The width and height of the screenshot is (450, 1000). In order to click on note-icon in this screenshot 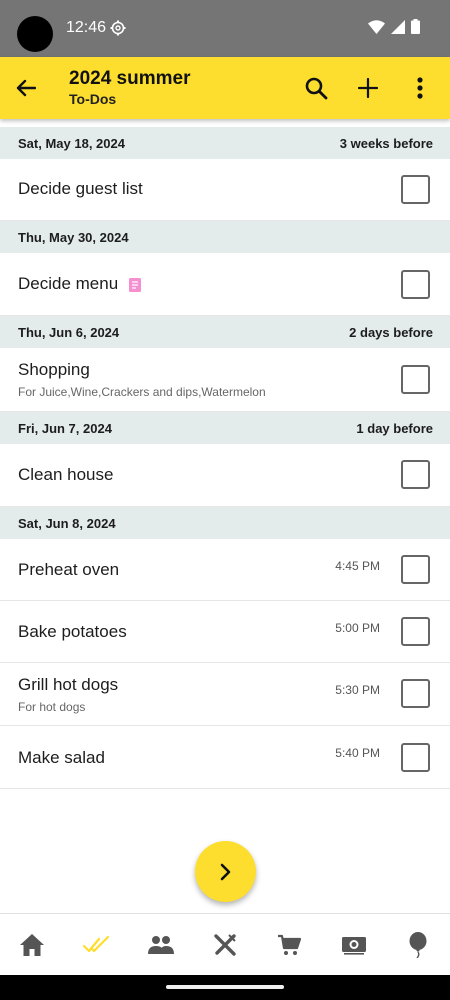, I will do `click(134, 284)`.